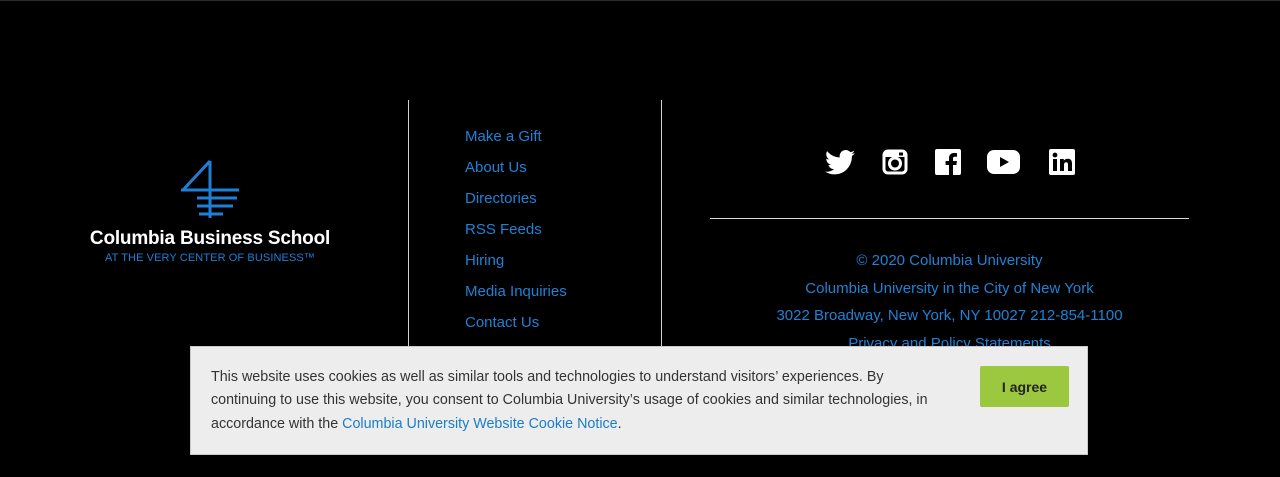  I want to click on logo-name: Columbia Business School, so click(210, 238).